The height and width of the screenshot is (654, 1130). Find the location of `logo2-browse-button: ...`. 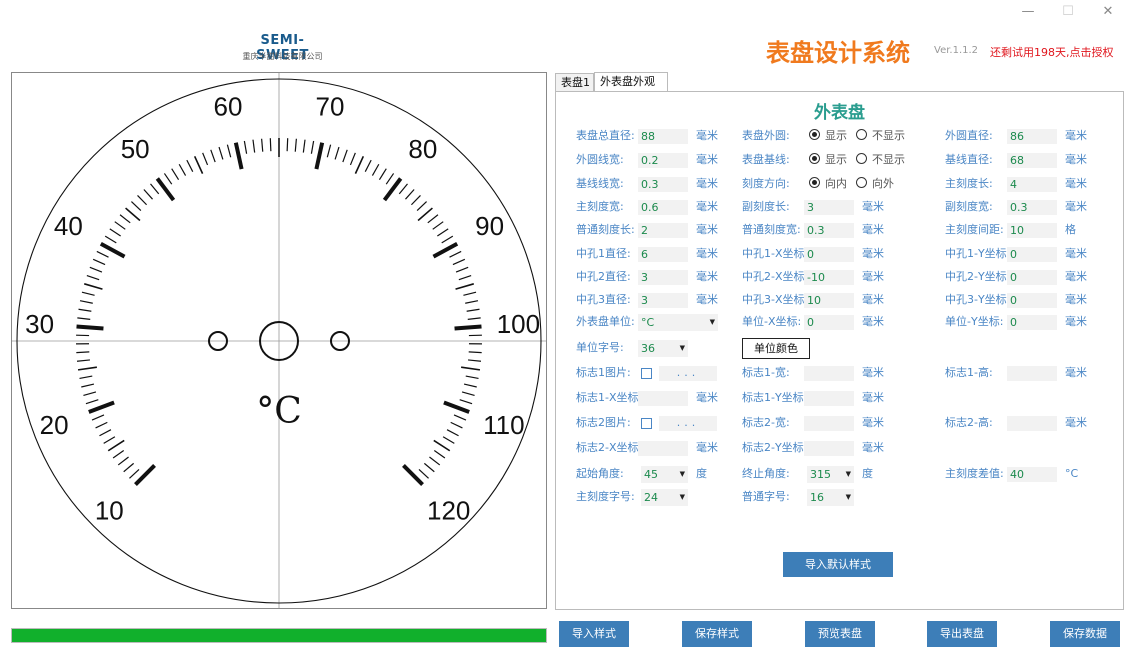

logo2-browse-button: ... is located at coordinates (688, 423).